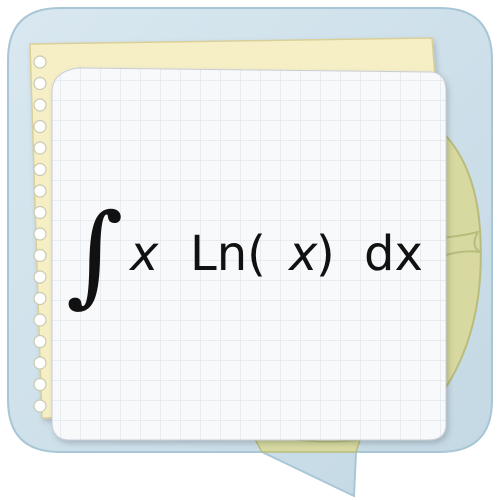  I want to click on formula-variable-x: x, so click(143, 254).